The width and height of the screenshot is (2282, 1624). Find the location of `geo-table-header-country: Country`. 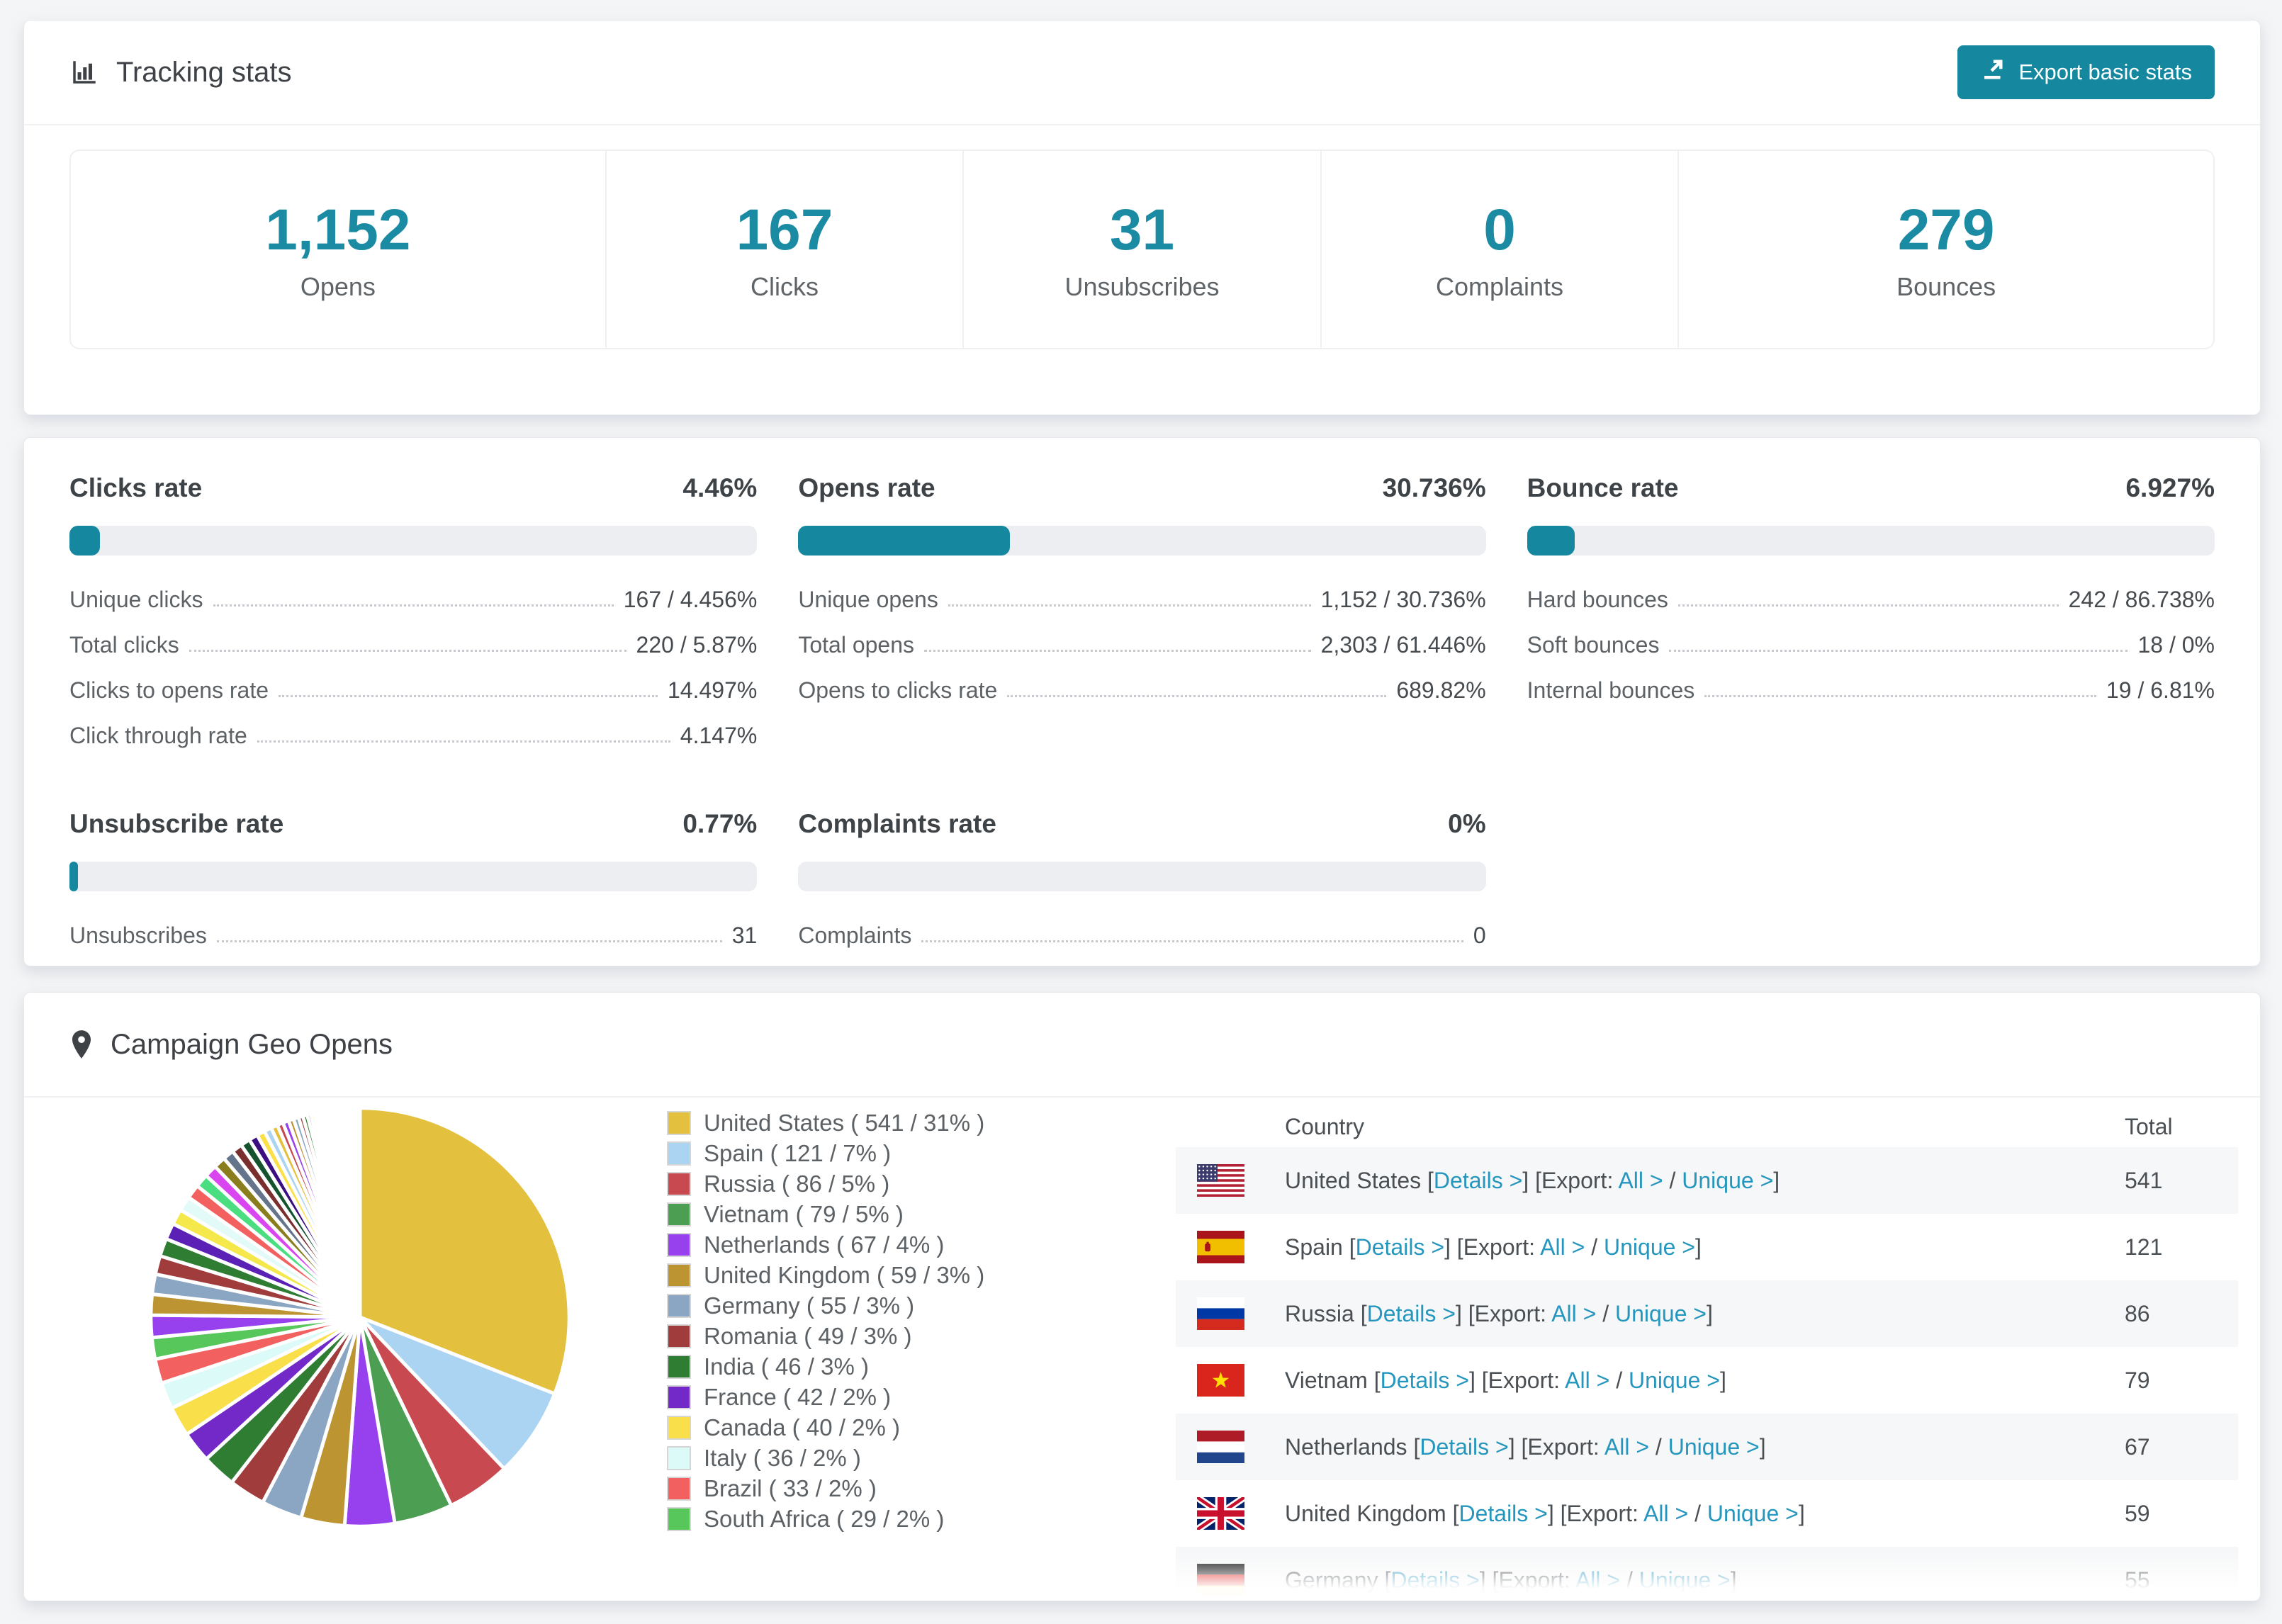

geo-table-header-country: Country is located at coordinates (1325, 1126).